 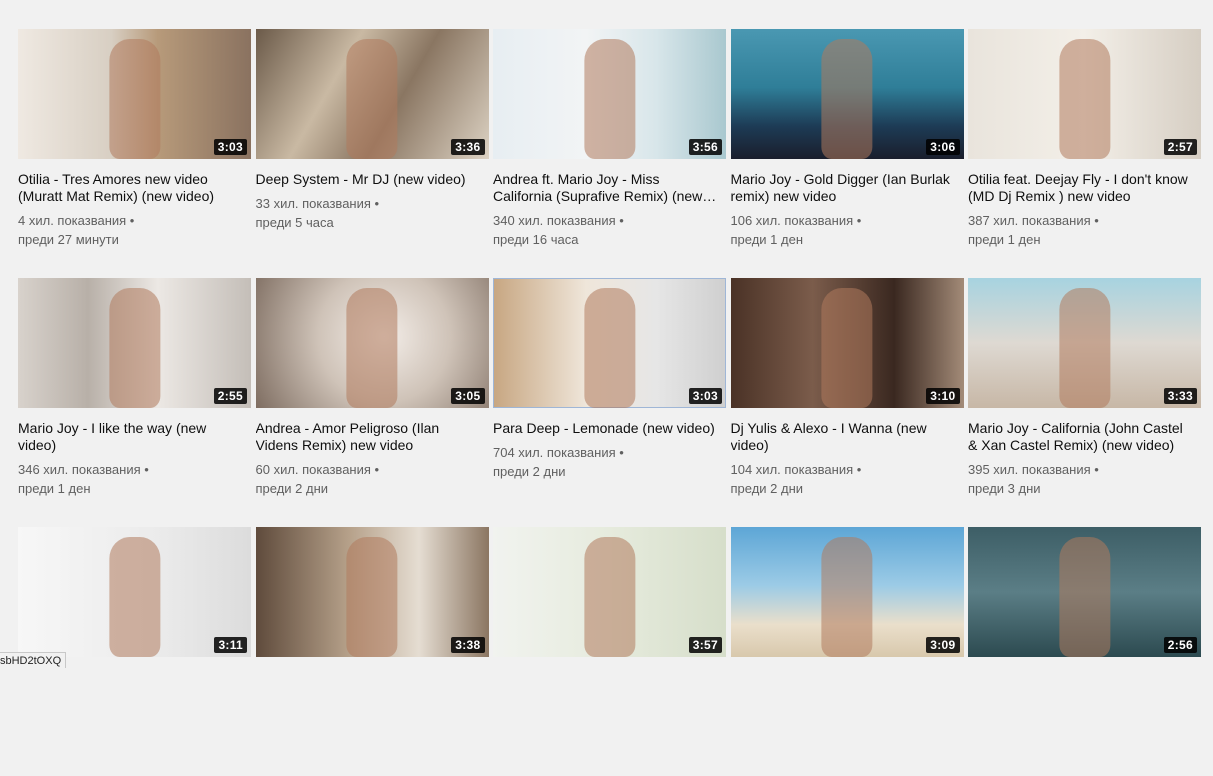 I want to click on video-title: Para Deep - Lemonade (new video), so click(x=609, y=428).